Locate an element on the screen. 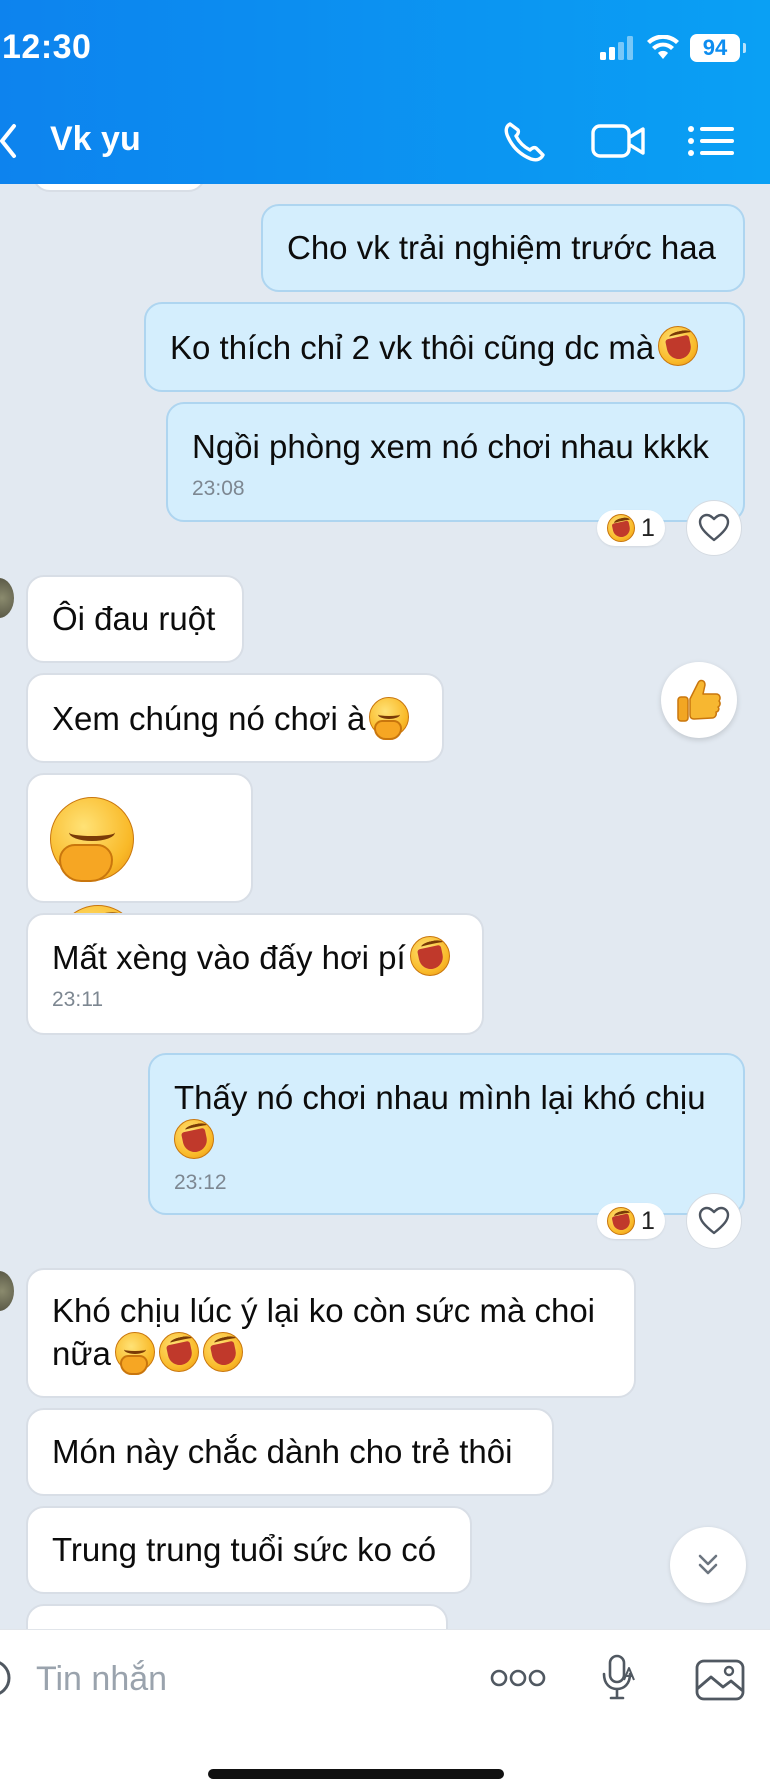 Image resolution: width=770 pixels, height=1792 pixels. message-text-line2: nữa is located at coordinates (81, 1353).